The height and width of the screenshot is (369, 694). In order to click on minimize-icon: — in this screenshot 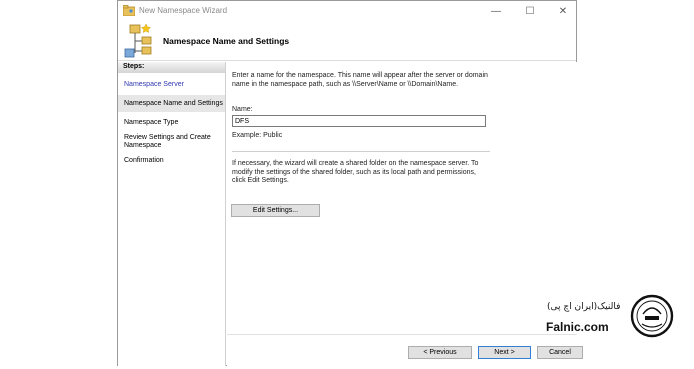, I will do `click(496, 11)`.